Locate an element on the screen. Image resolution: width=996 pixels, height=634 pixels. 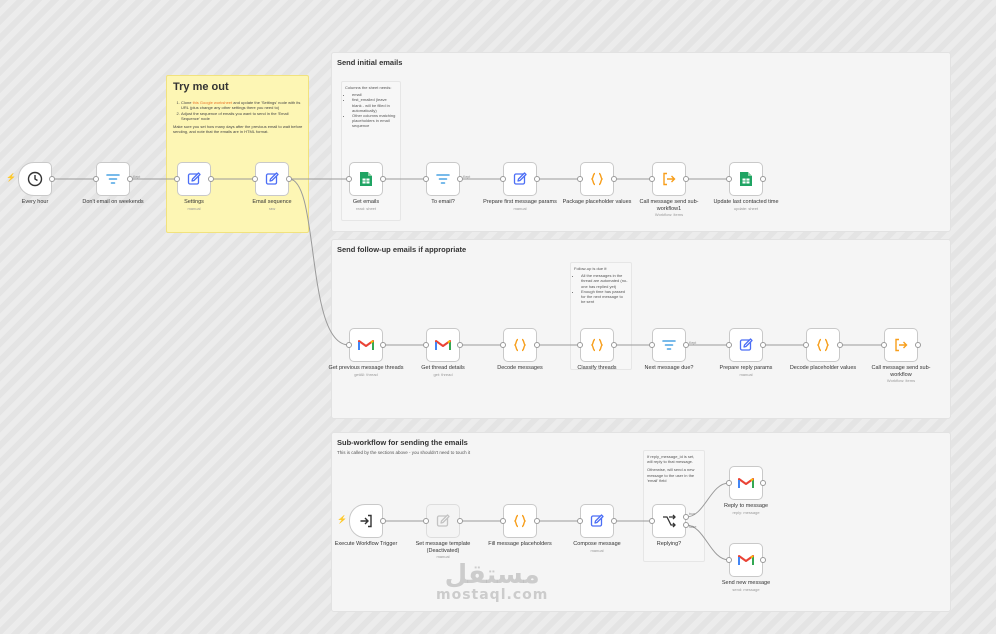
node-reply-to-message is located at coordinates (746, 483).